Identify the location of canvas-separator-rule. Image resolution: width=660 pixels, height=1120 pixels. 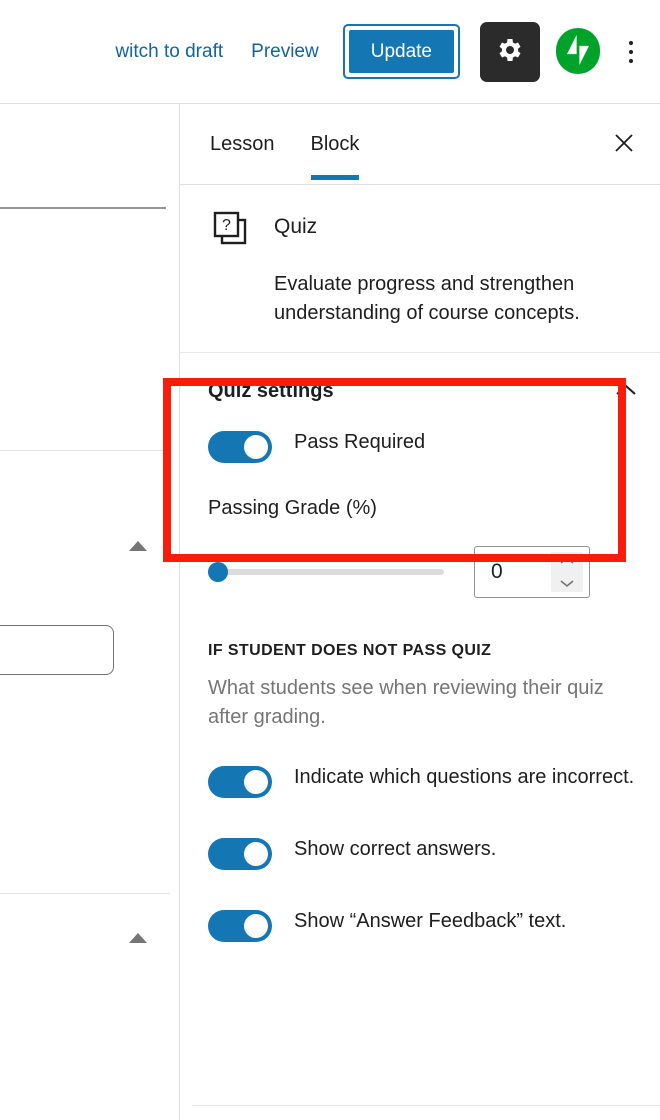
(83, 208).